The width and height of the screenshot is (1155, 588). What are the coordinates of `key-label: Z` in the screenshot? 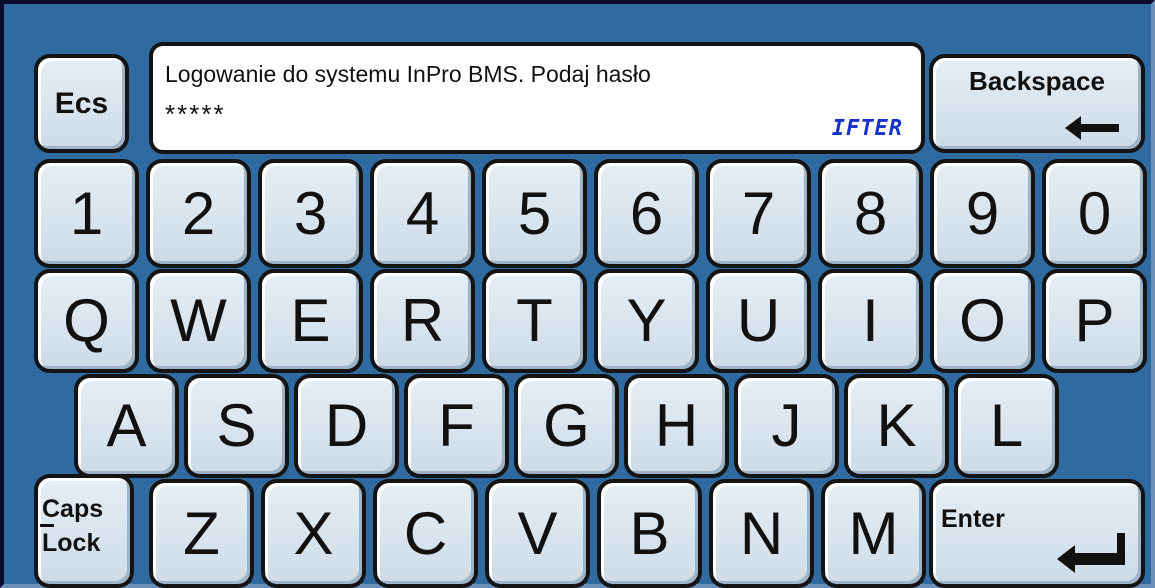 It's located at (201, 533).